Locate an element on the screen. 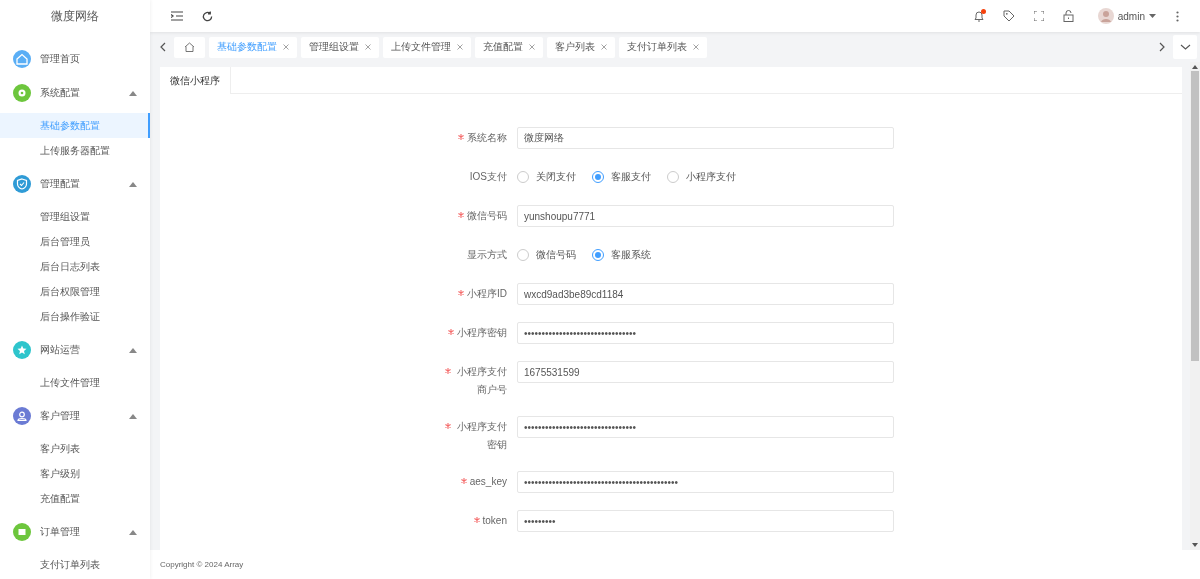 The width and height of the screenshot is (1200, 579). field-label: 系统名称 is located at coordinates (487, 138).